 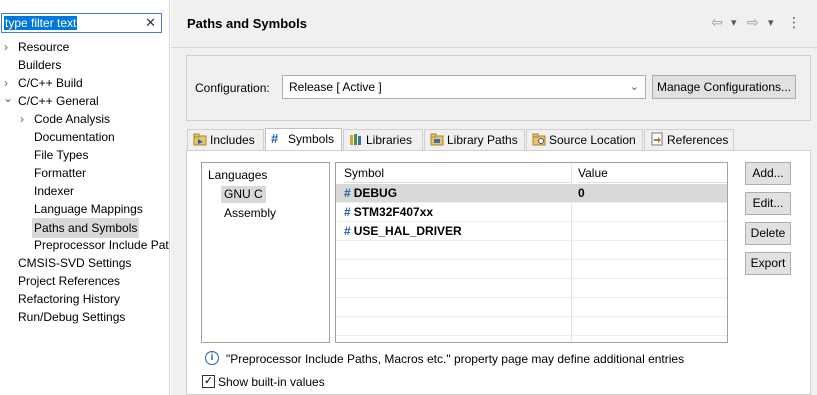 What do you see at coordinates (697, 140) in the screenshot?
I see `tab-label: References` at bounding box center [697, 140].